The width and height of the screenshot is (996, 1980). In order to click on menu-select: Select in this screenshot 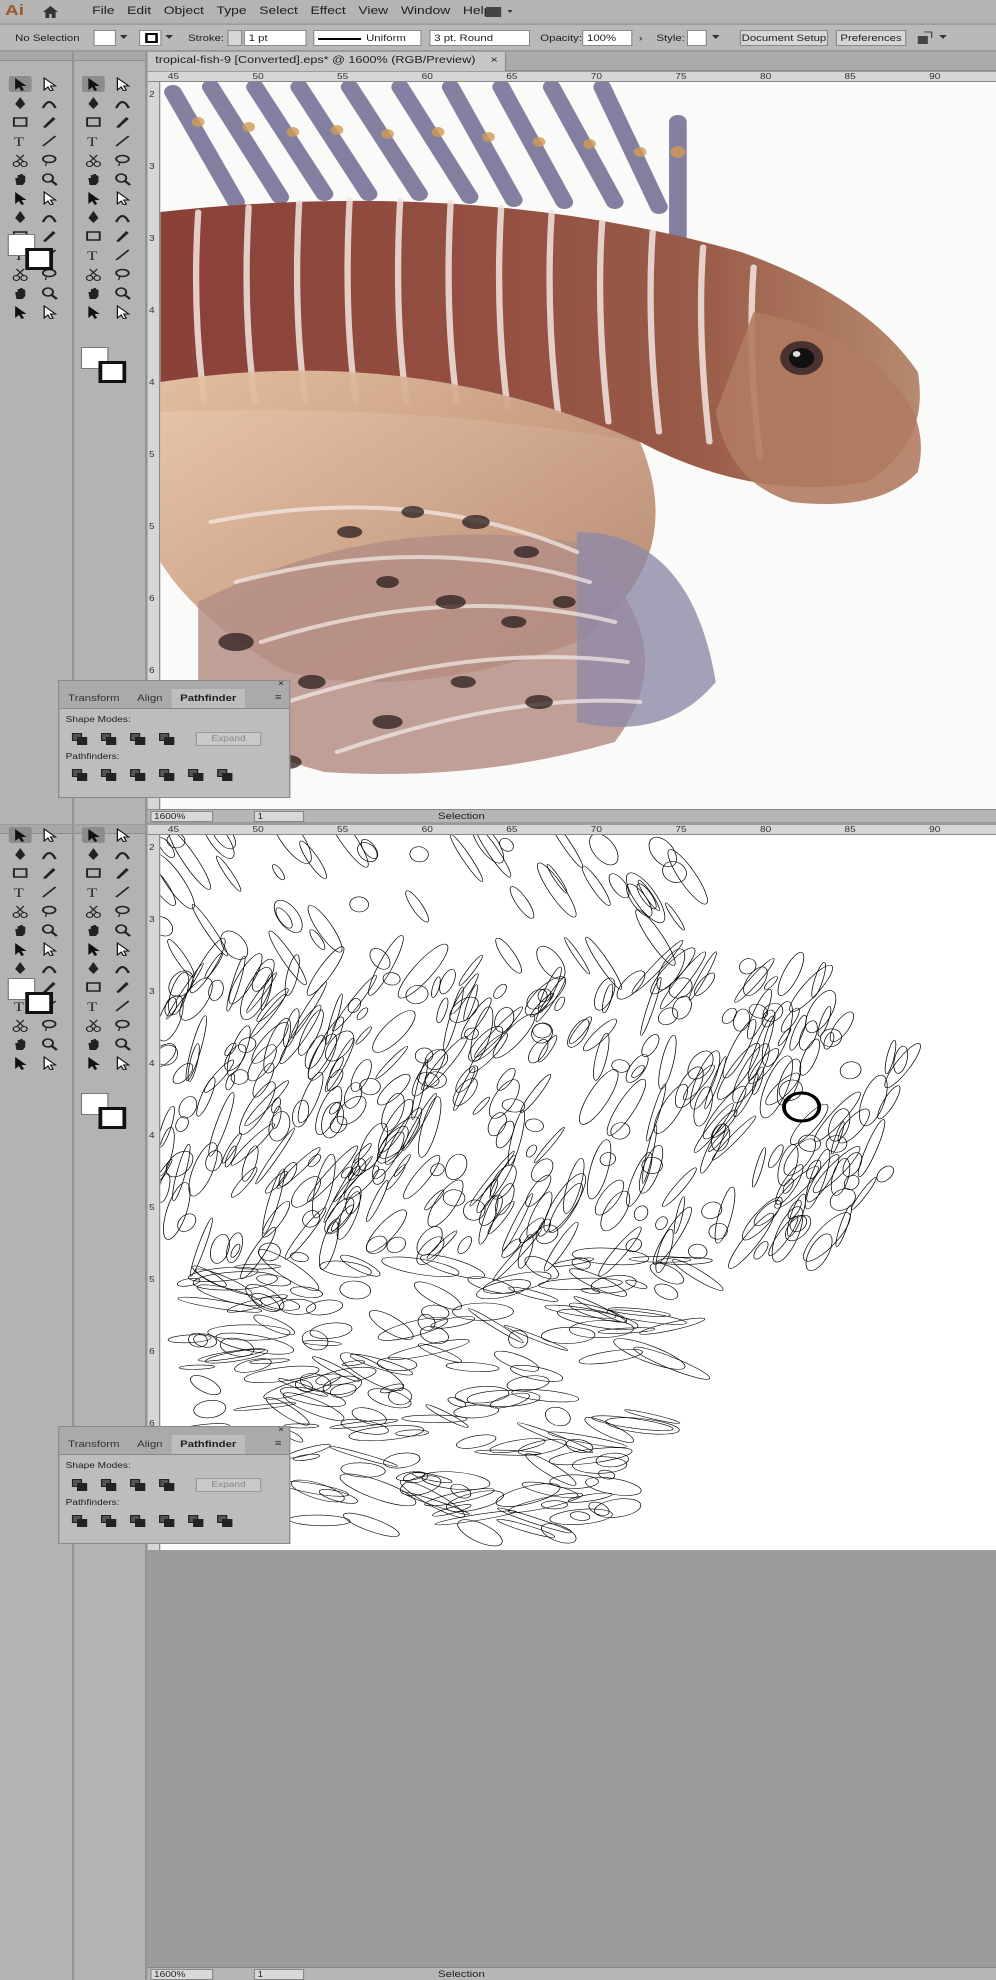, I will do `click(278, 11)`.